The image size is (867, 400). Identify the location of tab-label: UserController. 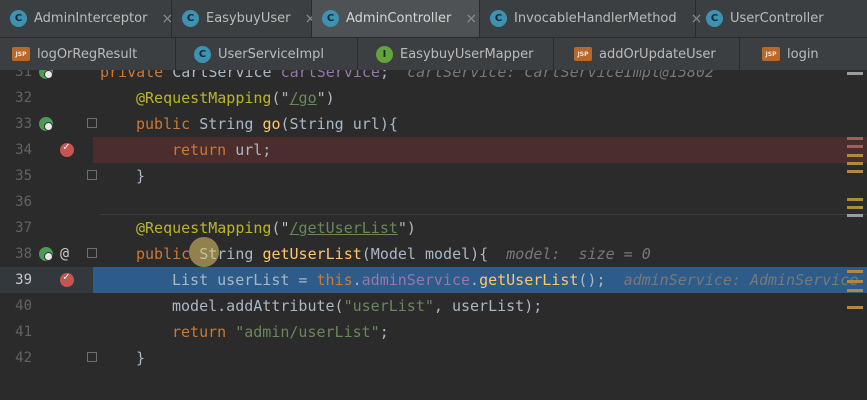
(777, 18).